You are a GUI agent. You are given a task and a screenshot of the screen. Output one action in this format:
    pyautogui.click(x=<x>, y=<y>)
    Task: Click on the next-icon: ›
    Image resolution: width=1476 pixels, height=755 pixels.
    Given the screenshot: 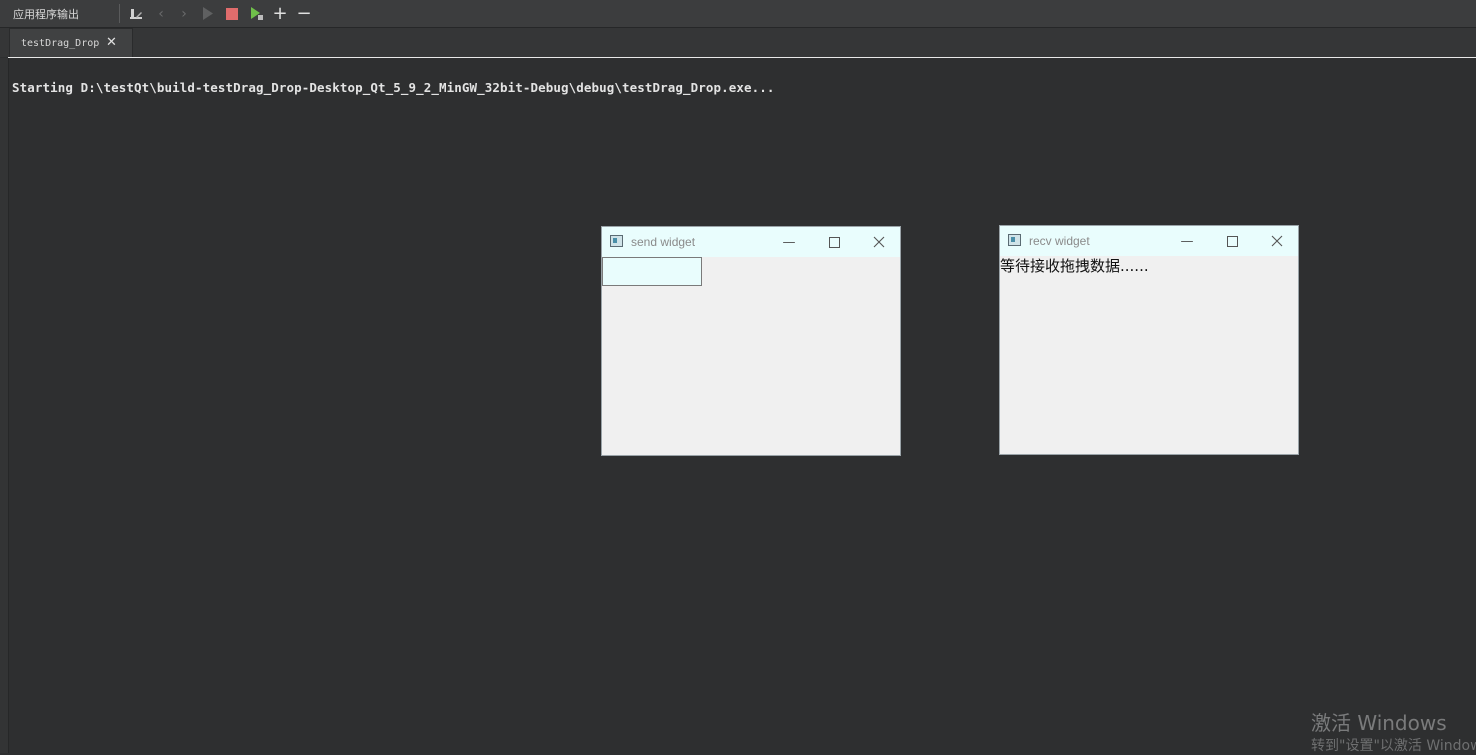 What is the action you would take?
    pyautogui.click(x=184, y=13)
    